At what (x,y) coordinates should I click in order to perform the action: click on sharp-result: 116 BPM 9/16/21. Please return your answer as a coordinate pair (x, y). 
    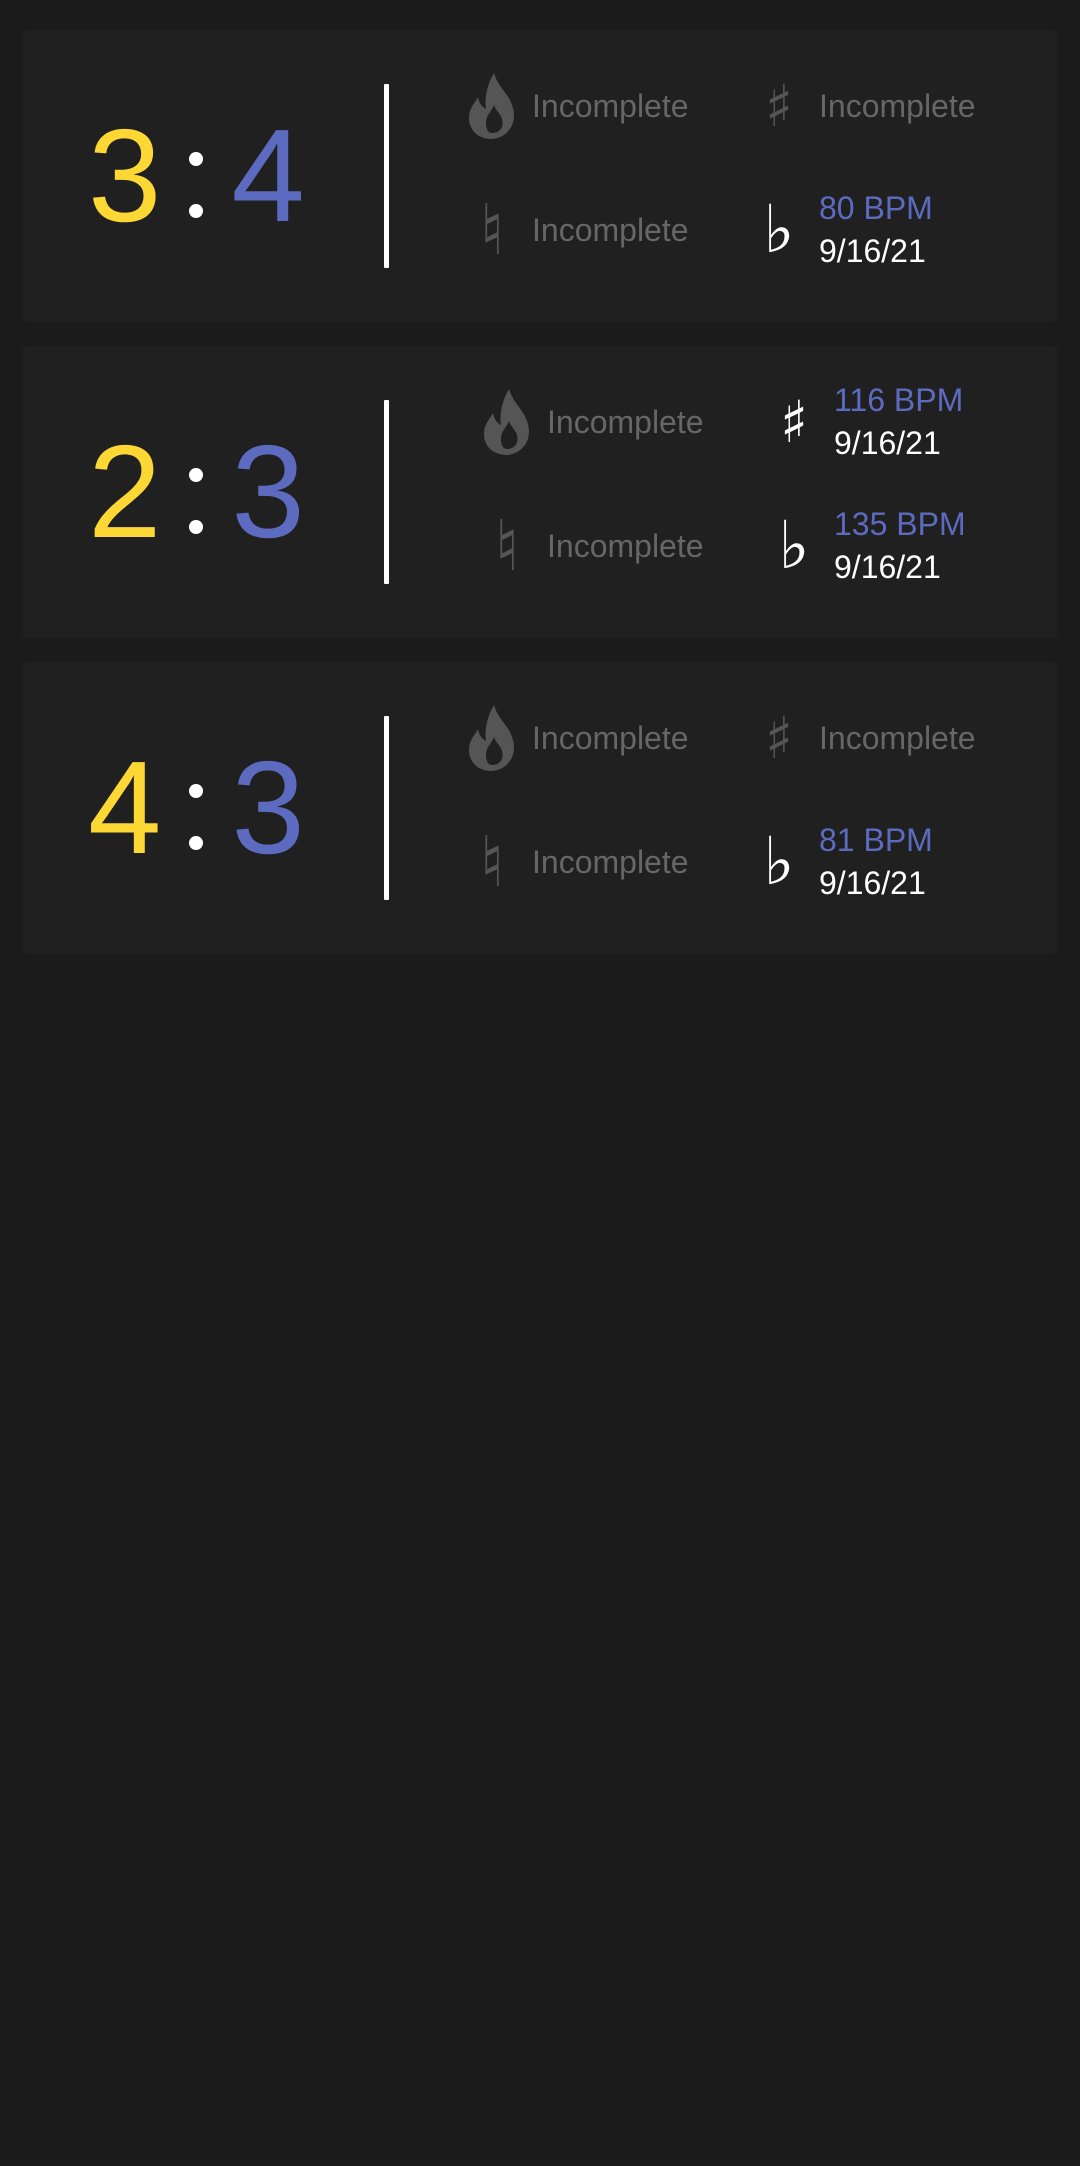
    Looking at the image, I should click on (898, 421).